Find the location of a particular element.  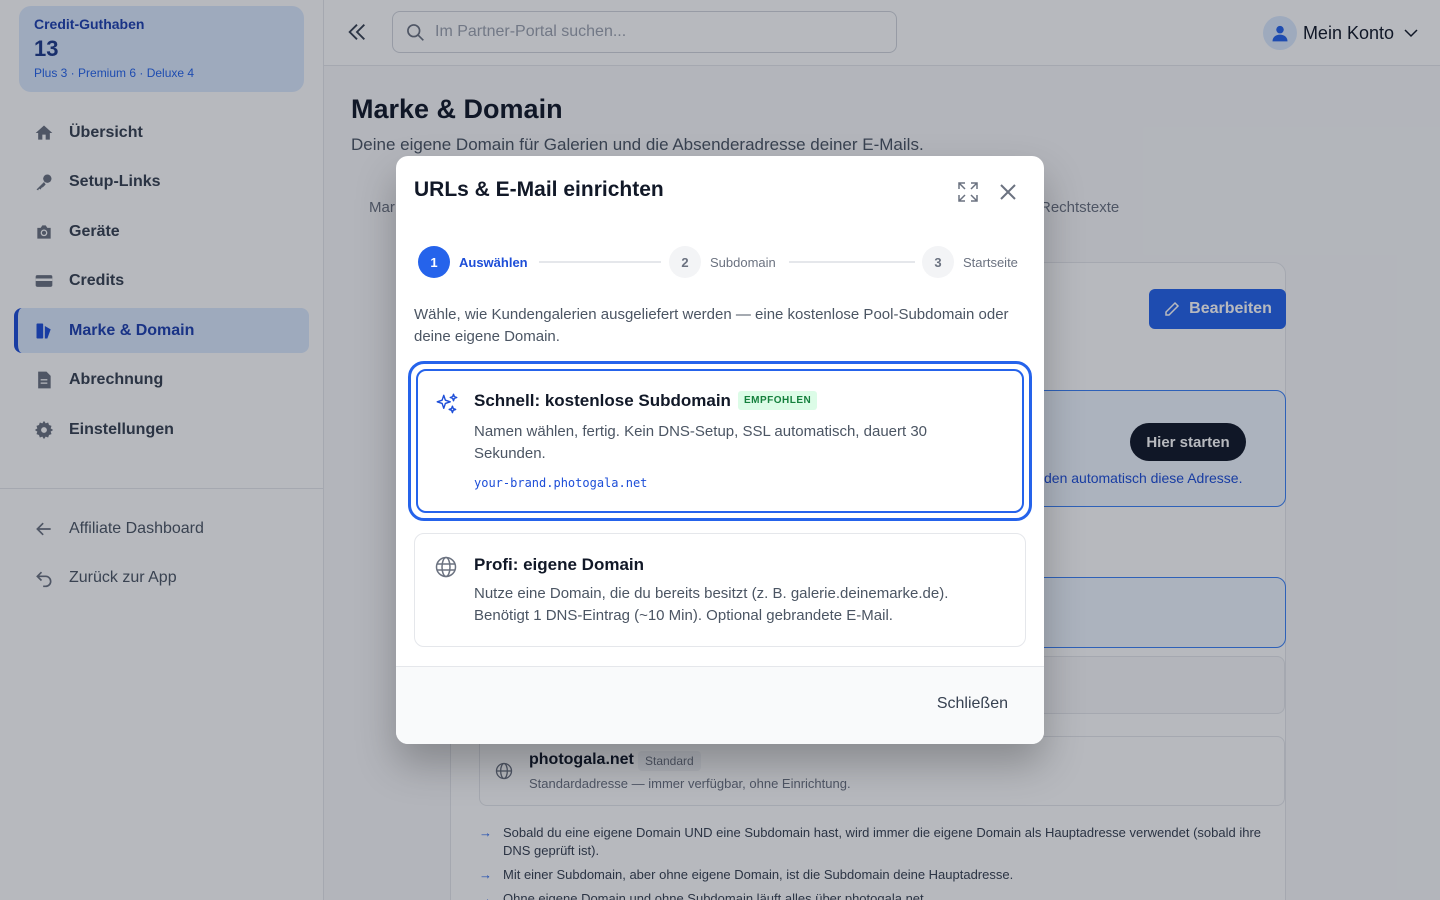

step-number: 1 is located at coordinates (434, 262).